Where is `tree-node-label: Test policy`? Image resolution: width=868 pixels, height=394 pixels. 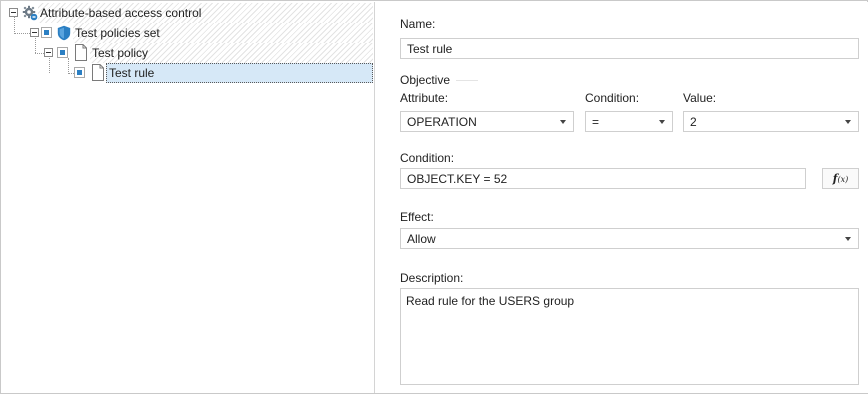
tree-node-label: Test policy is located at coordinates (120, 53).